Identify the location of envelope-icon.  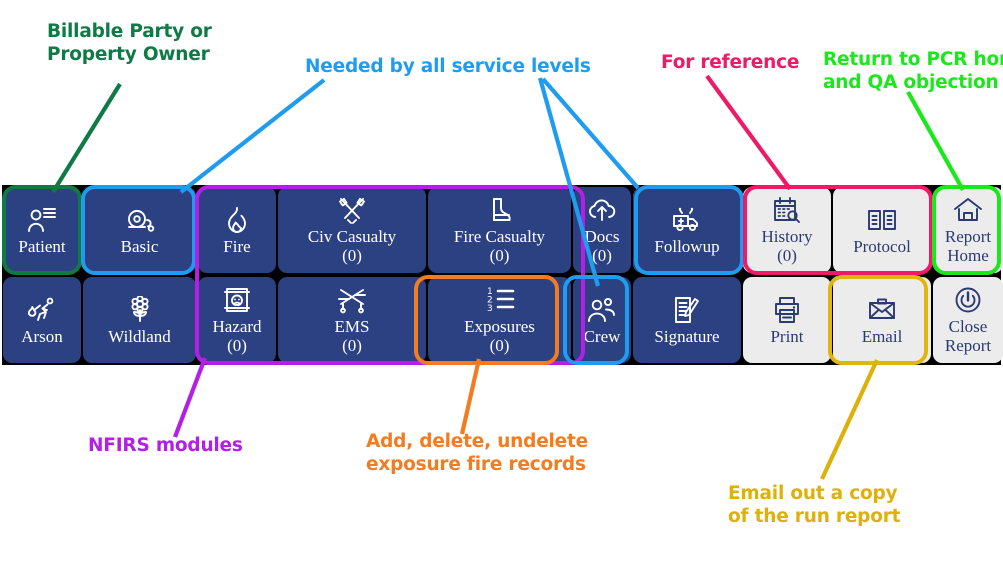
(882, 310).